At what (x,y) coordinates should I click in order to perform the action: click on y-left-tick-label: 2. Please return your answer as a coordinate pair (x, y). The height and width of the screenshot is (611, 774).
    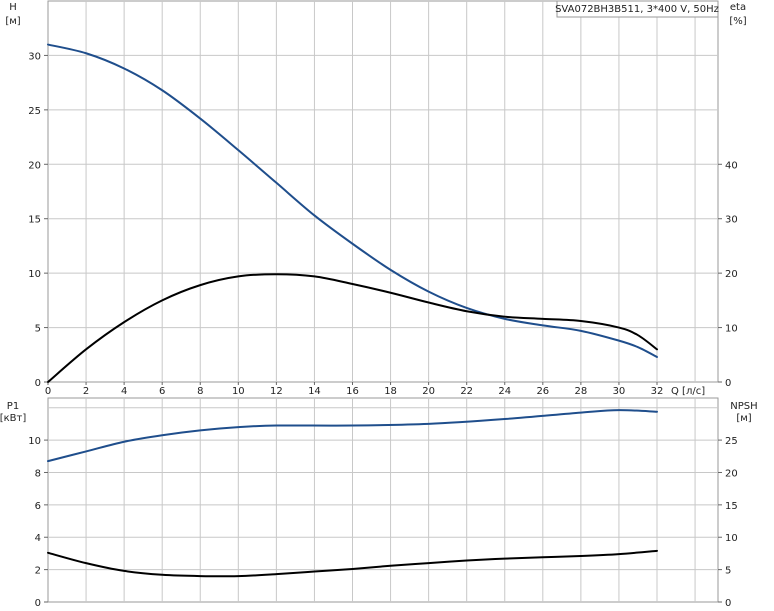
    Looking at the image, I should click on (38, 571).